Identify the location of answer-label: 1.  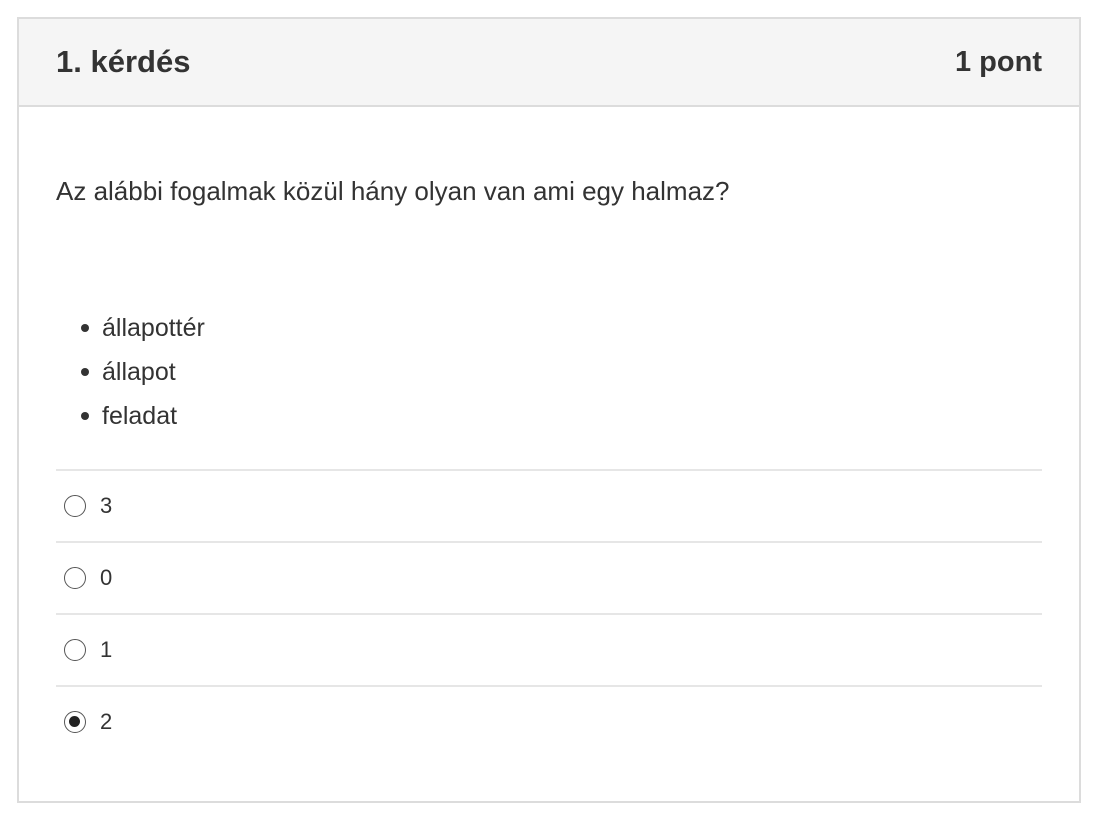
(106, 650).